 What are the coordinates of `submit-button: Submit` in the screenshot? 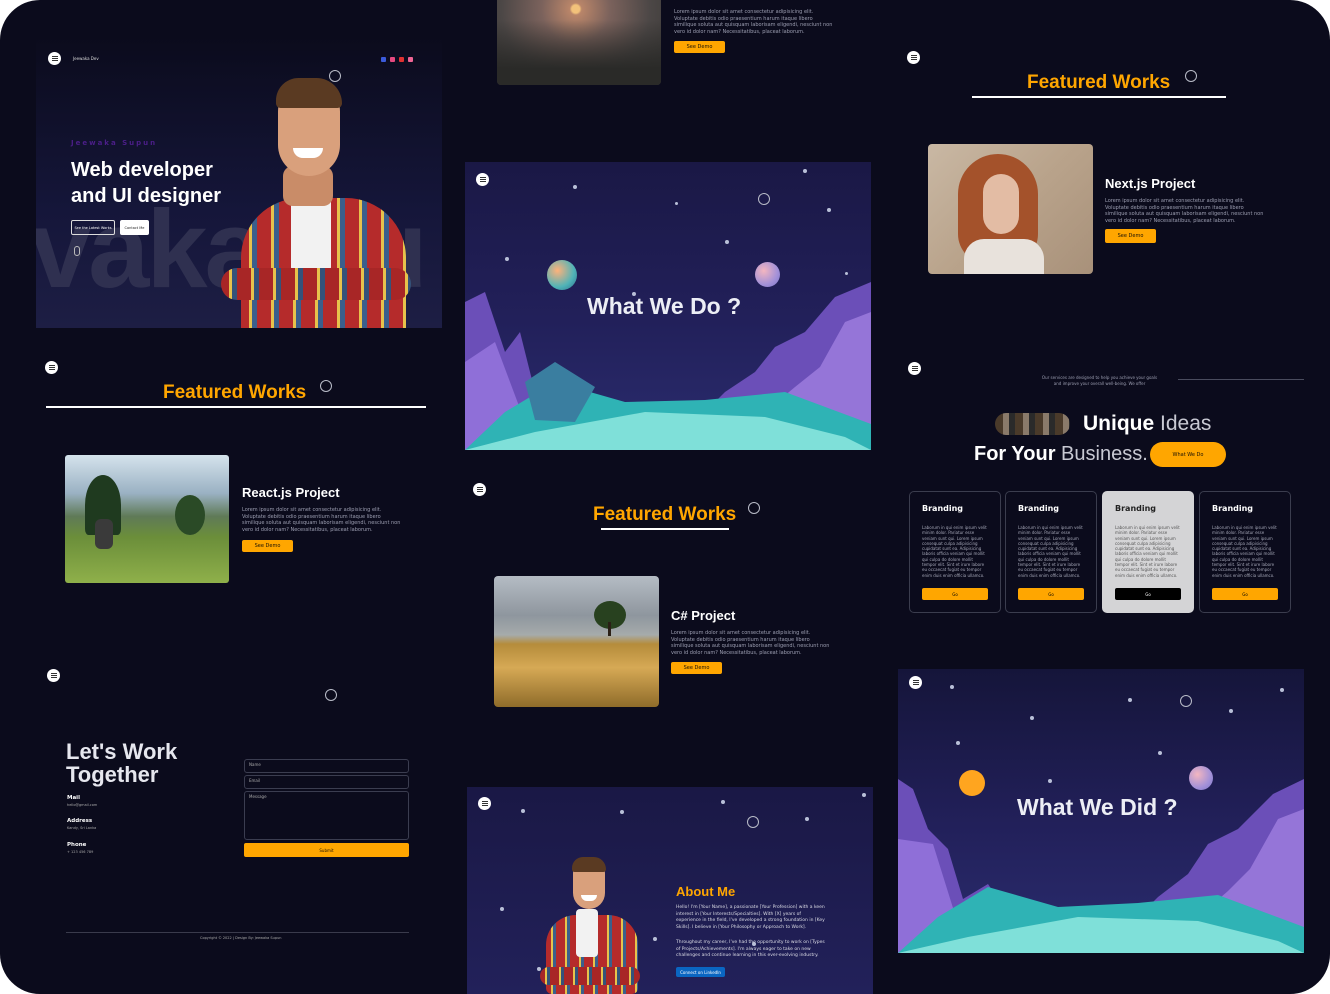 It's located at (326, 850).